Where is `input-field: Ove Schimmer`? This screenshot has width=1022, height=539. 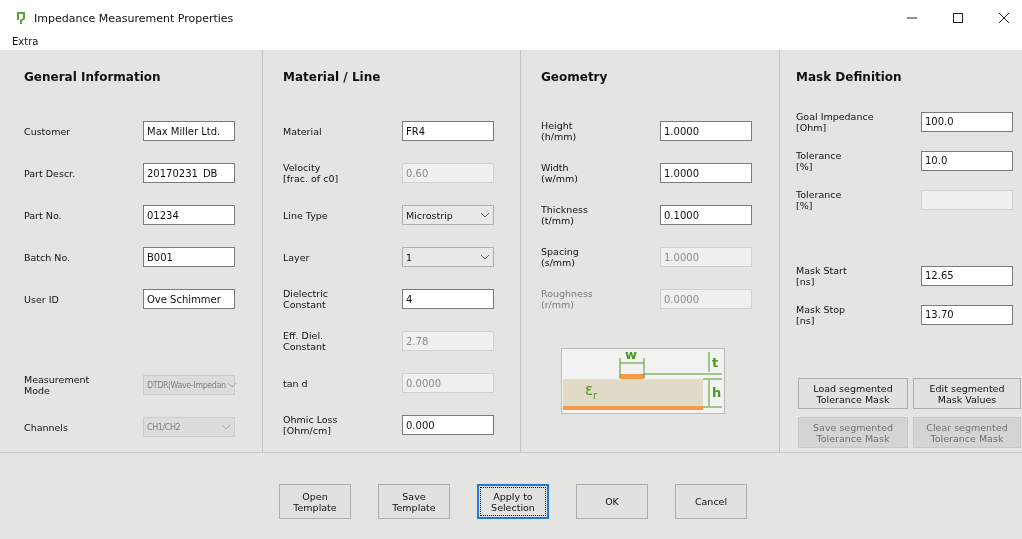 input-field: Ove Schimmer is located at coordinates (189, 299).